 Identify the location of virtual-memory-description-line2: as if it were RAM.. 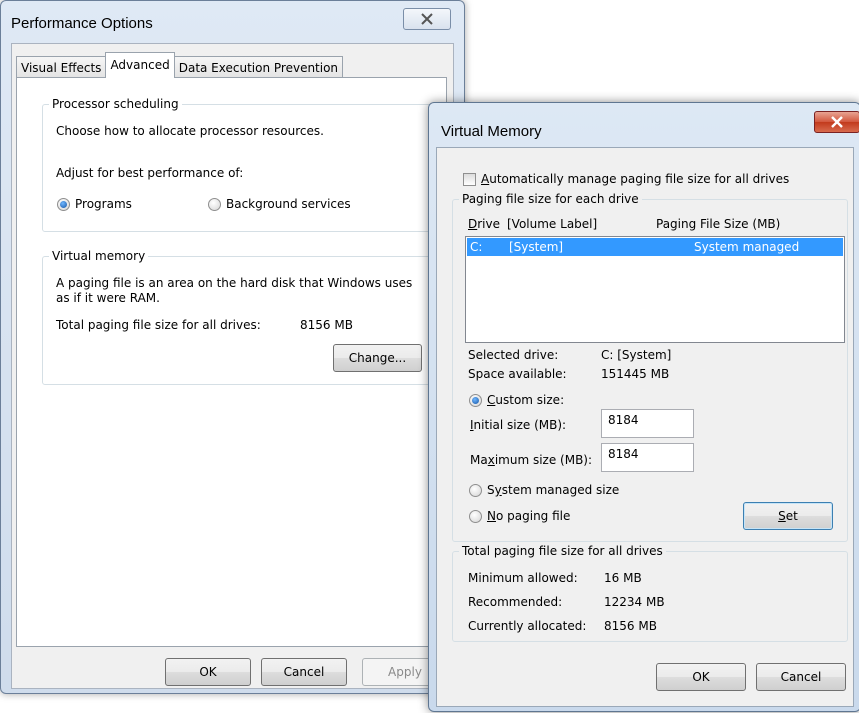
(108, 298).